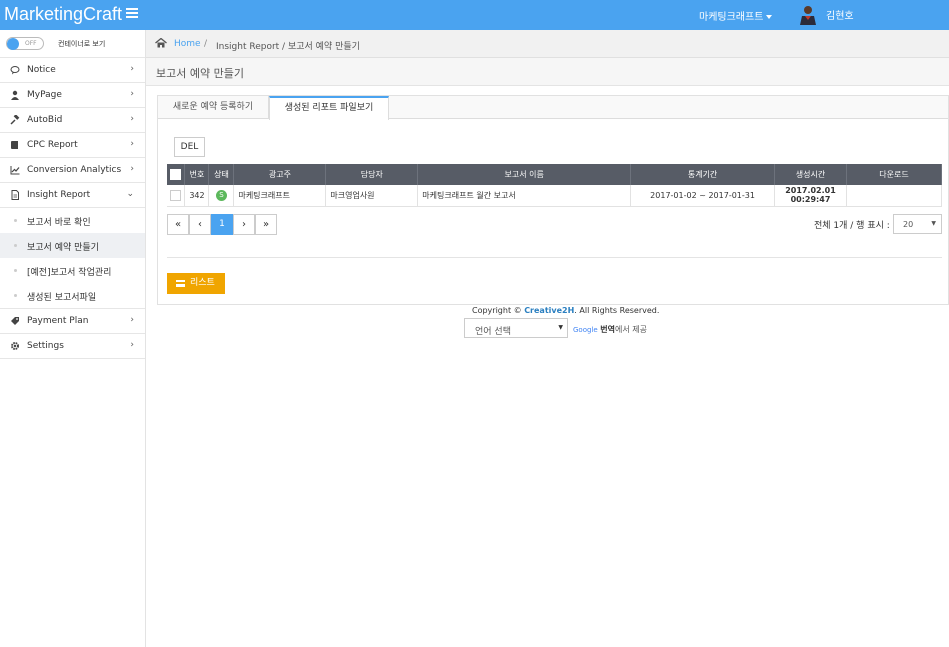 The image size is (949, 647). Describe the element at coordinates (189, 147) in the screenshot. I see `delete-button: DEL` at that location.